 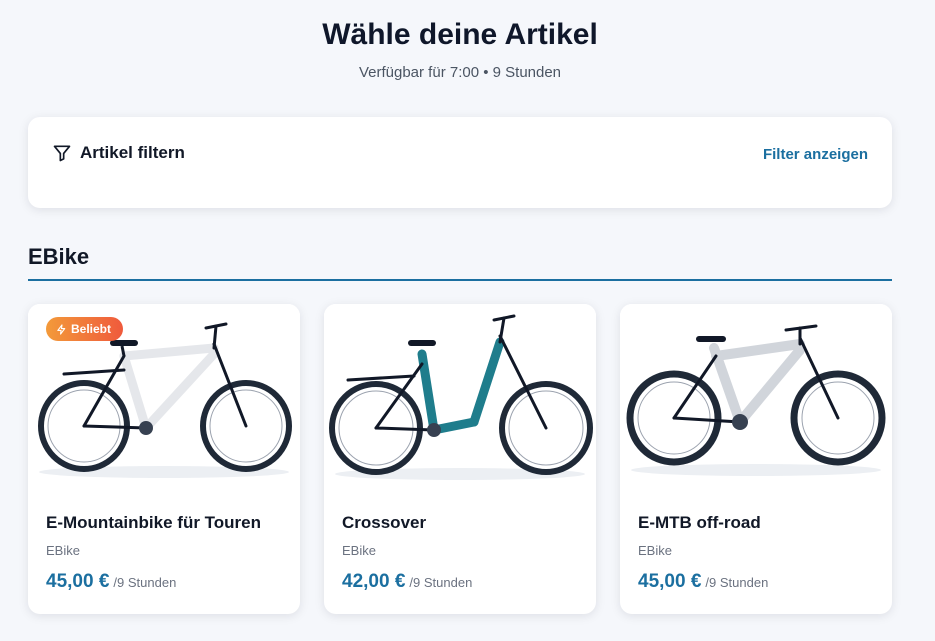 I want to click on filter-icon, so click(x=62, y=153).